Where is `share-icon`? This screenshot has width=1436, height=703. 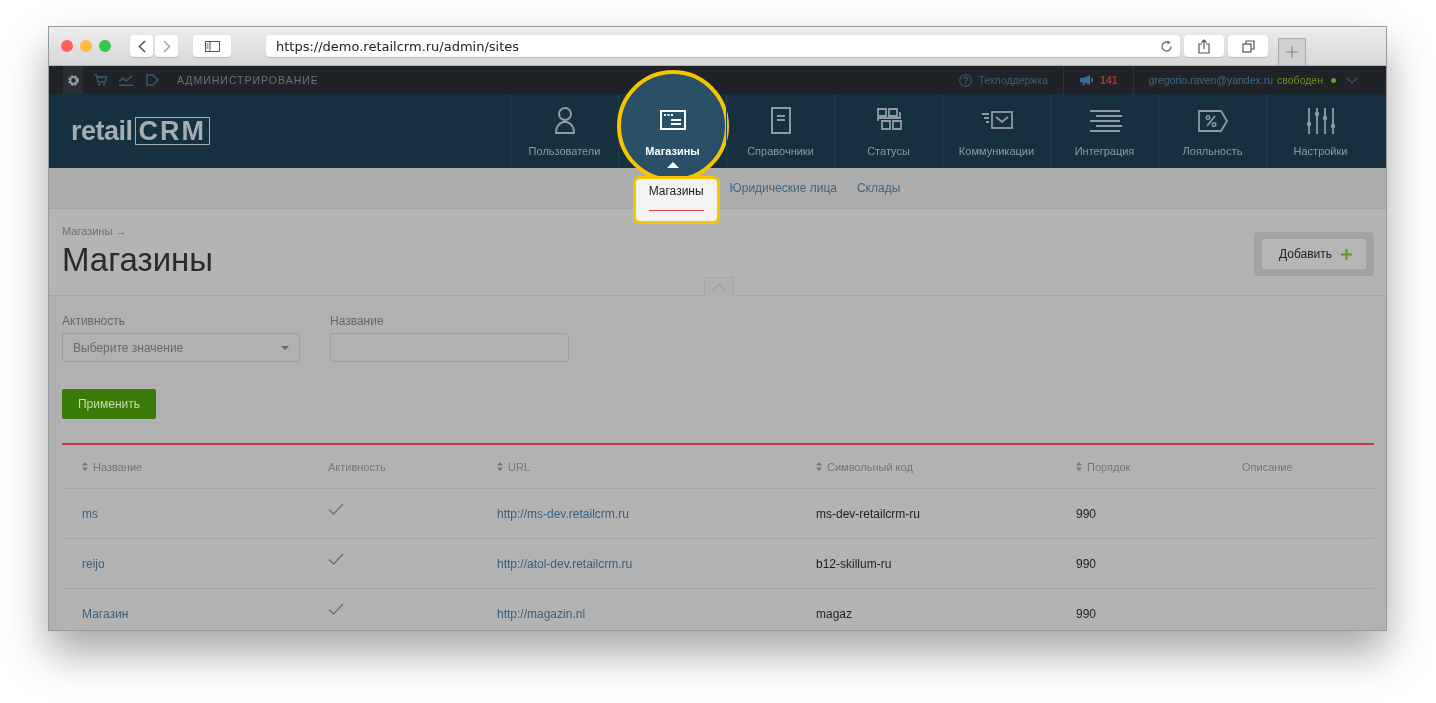 share-icon is located at coordinates (1204, 46).